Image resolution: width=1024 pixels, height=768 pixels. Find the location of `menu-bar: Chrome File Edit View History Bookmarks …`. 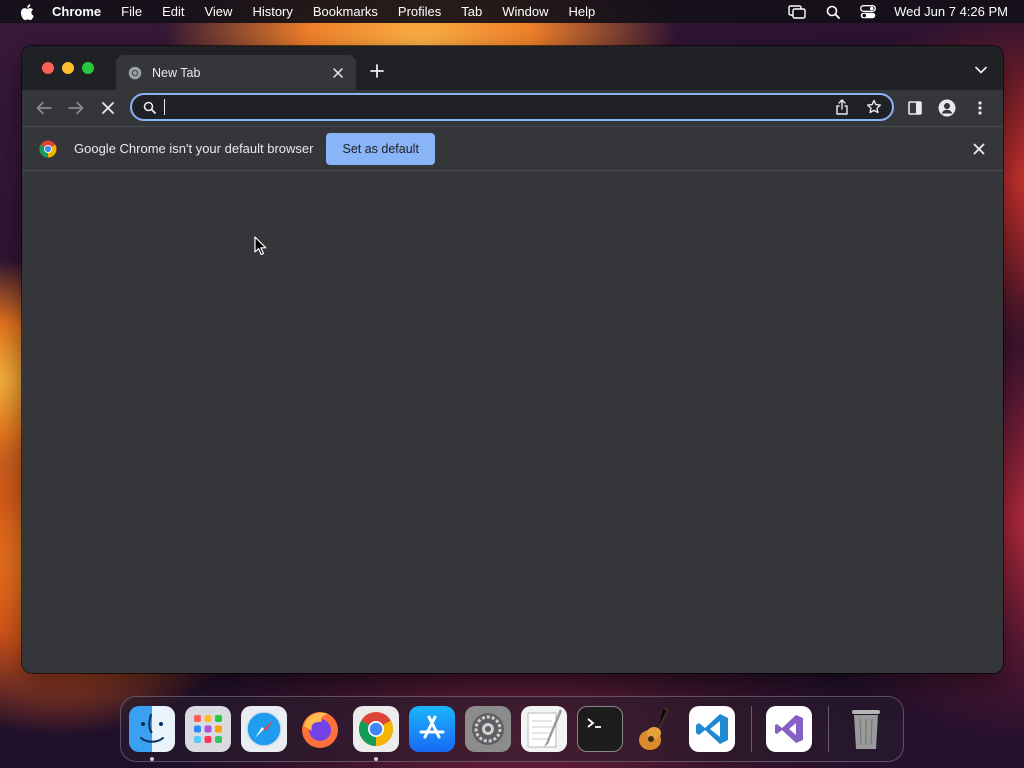

menu-bar: Chrome File Edit View History Bookmarks … is located at coordinates (512, 11).